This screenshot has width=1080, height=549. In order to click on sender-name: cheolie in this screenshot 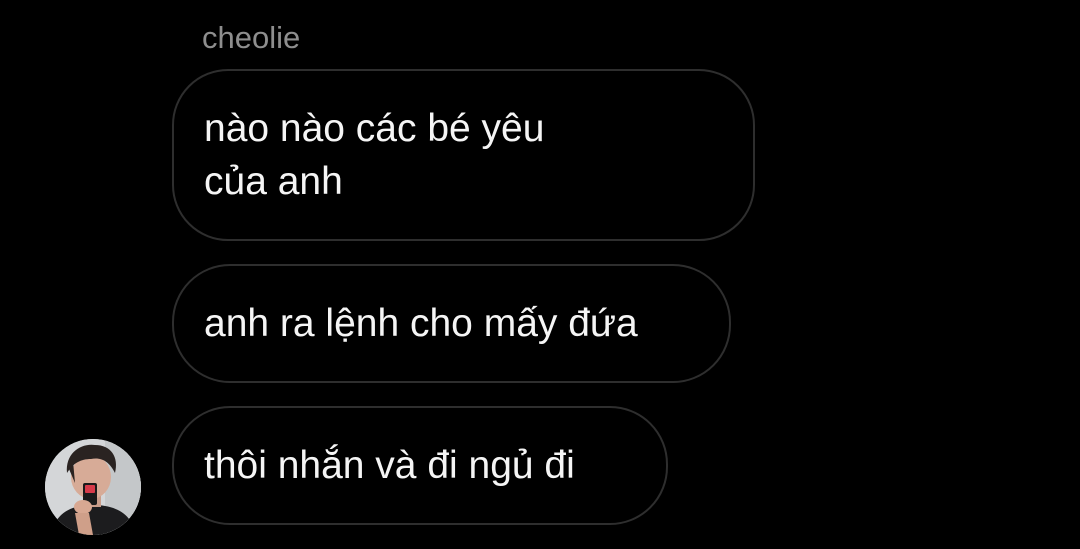, I will do `click(251, 38)`.